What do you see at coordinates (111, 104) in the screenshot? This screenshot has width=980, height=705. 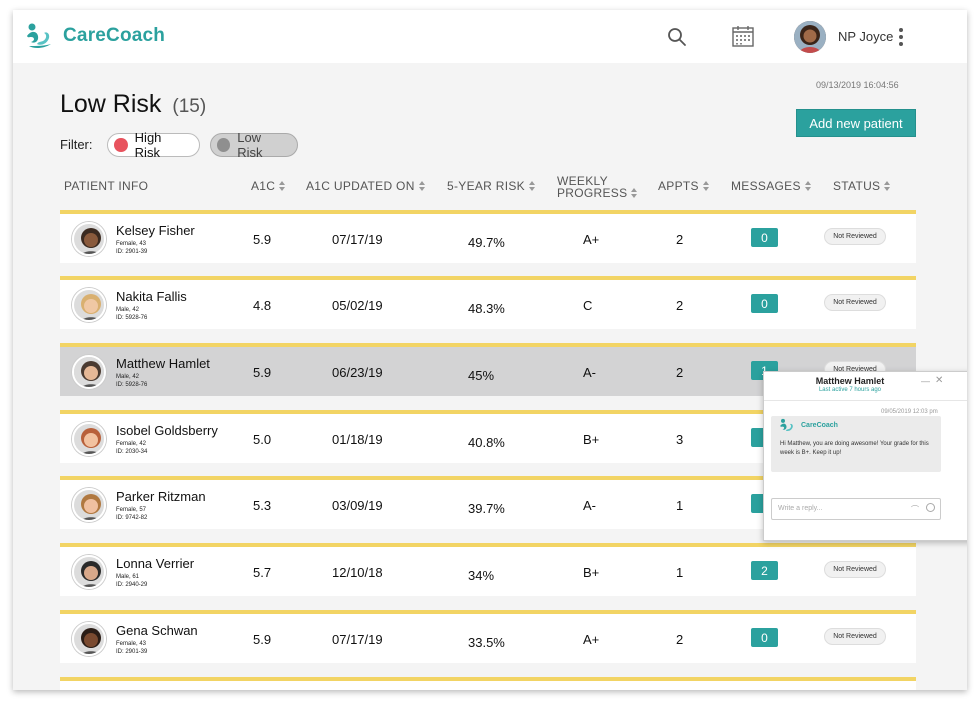 I see `page-title-text: Low Risk` at bounding box center [111, 104].